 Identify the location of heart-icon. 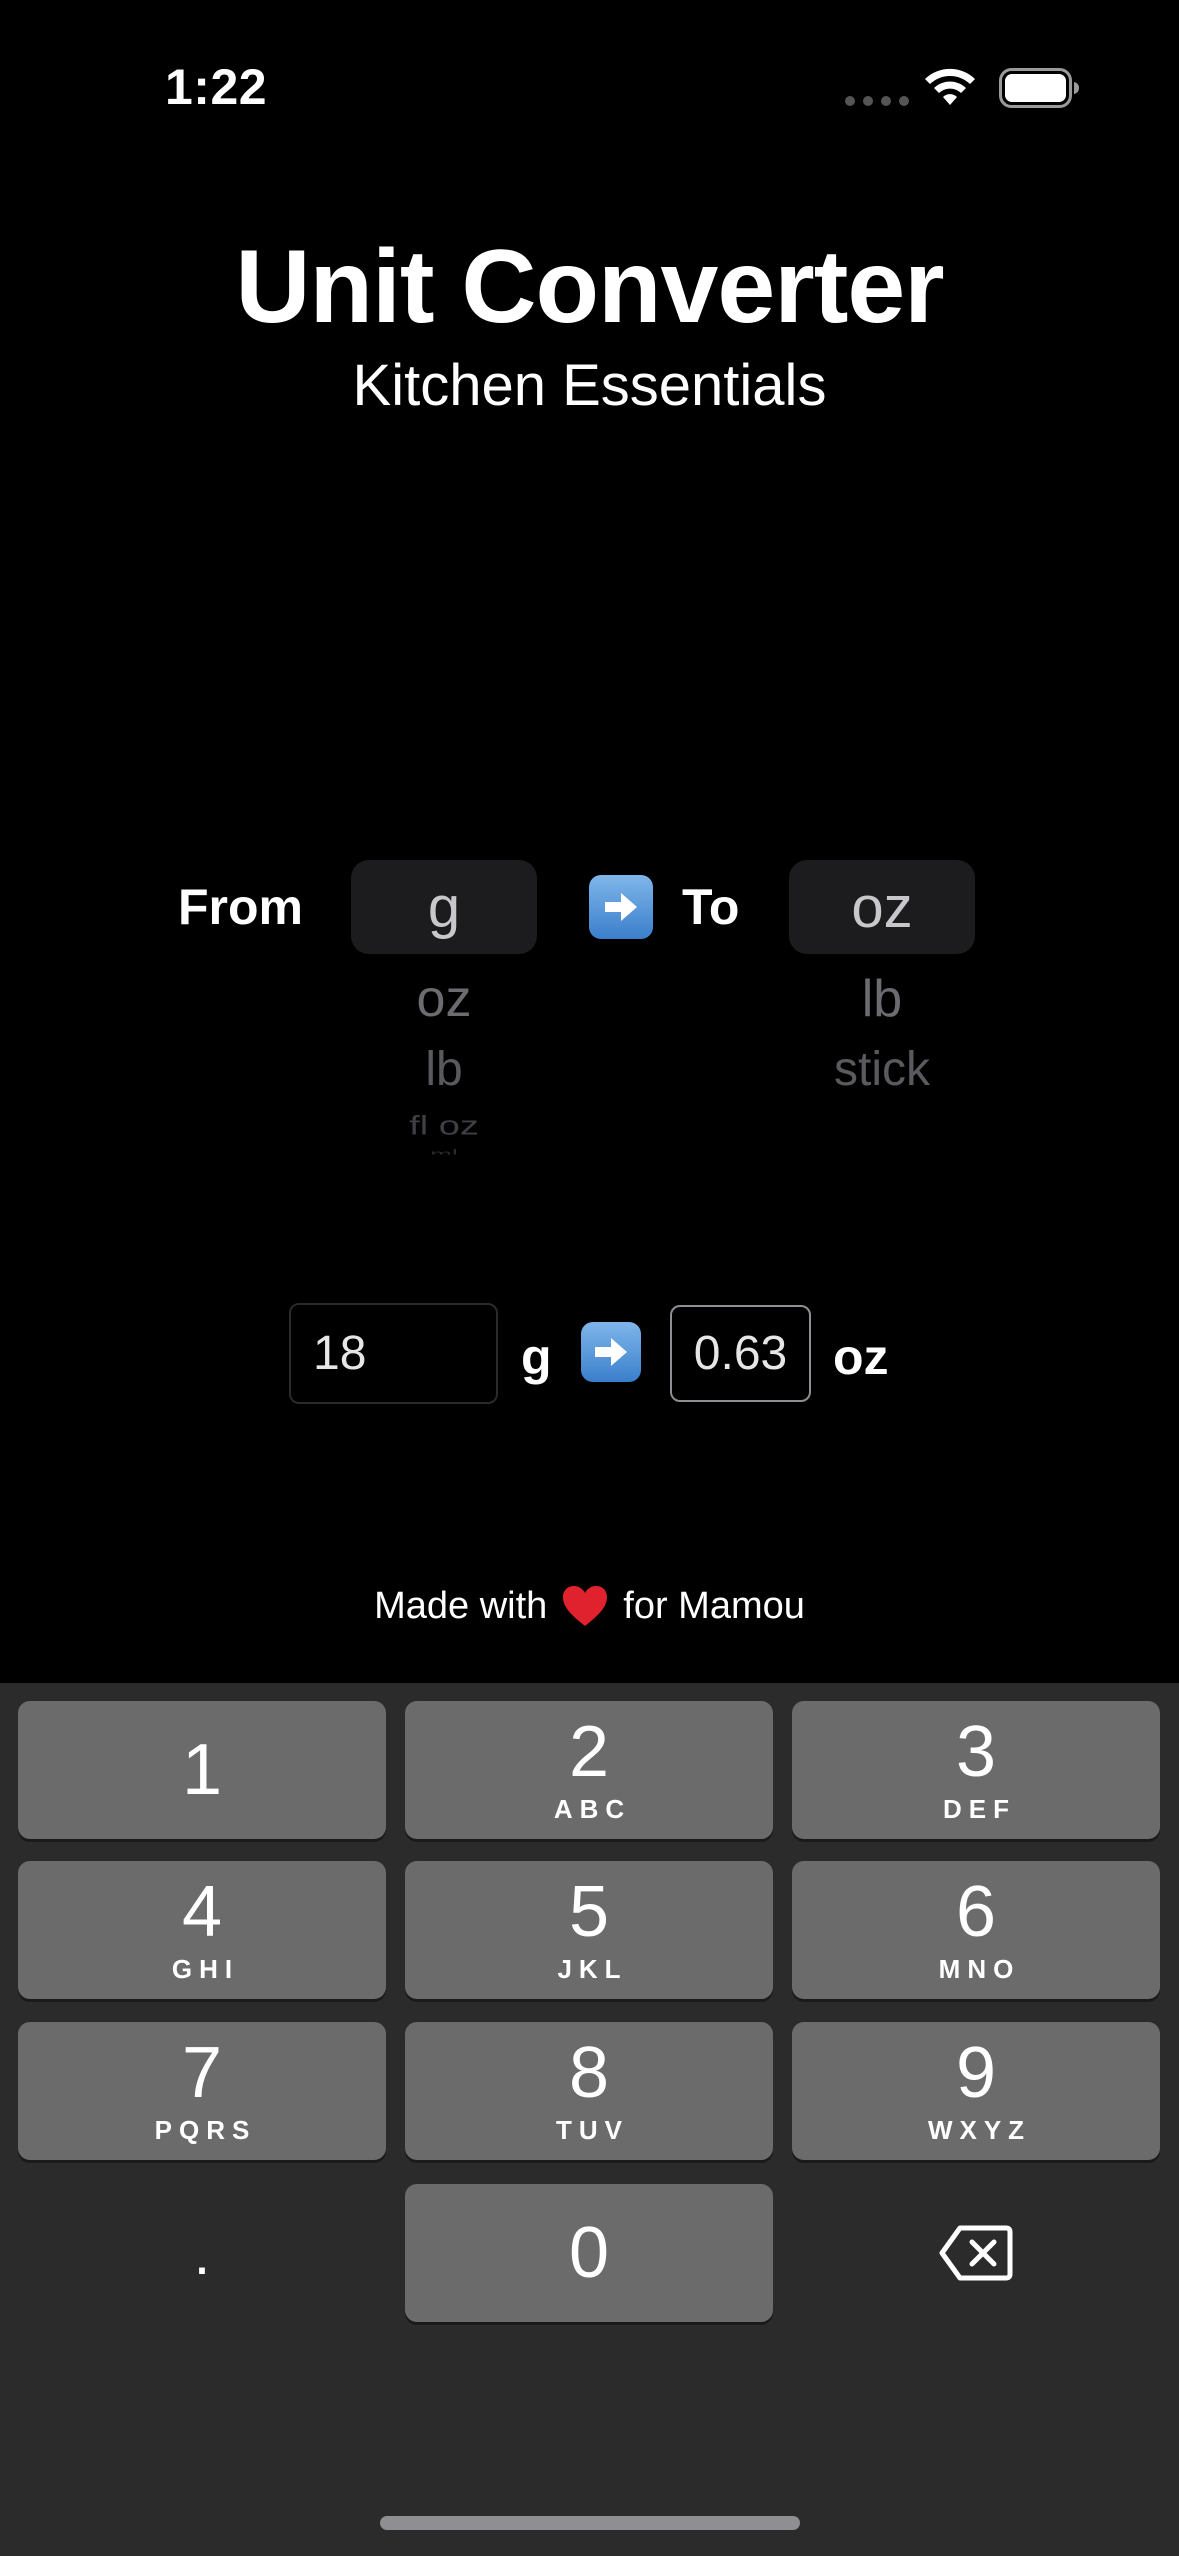
(585, 1606).